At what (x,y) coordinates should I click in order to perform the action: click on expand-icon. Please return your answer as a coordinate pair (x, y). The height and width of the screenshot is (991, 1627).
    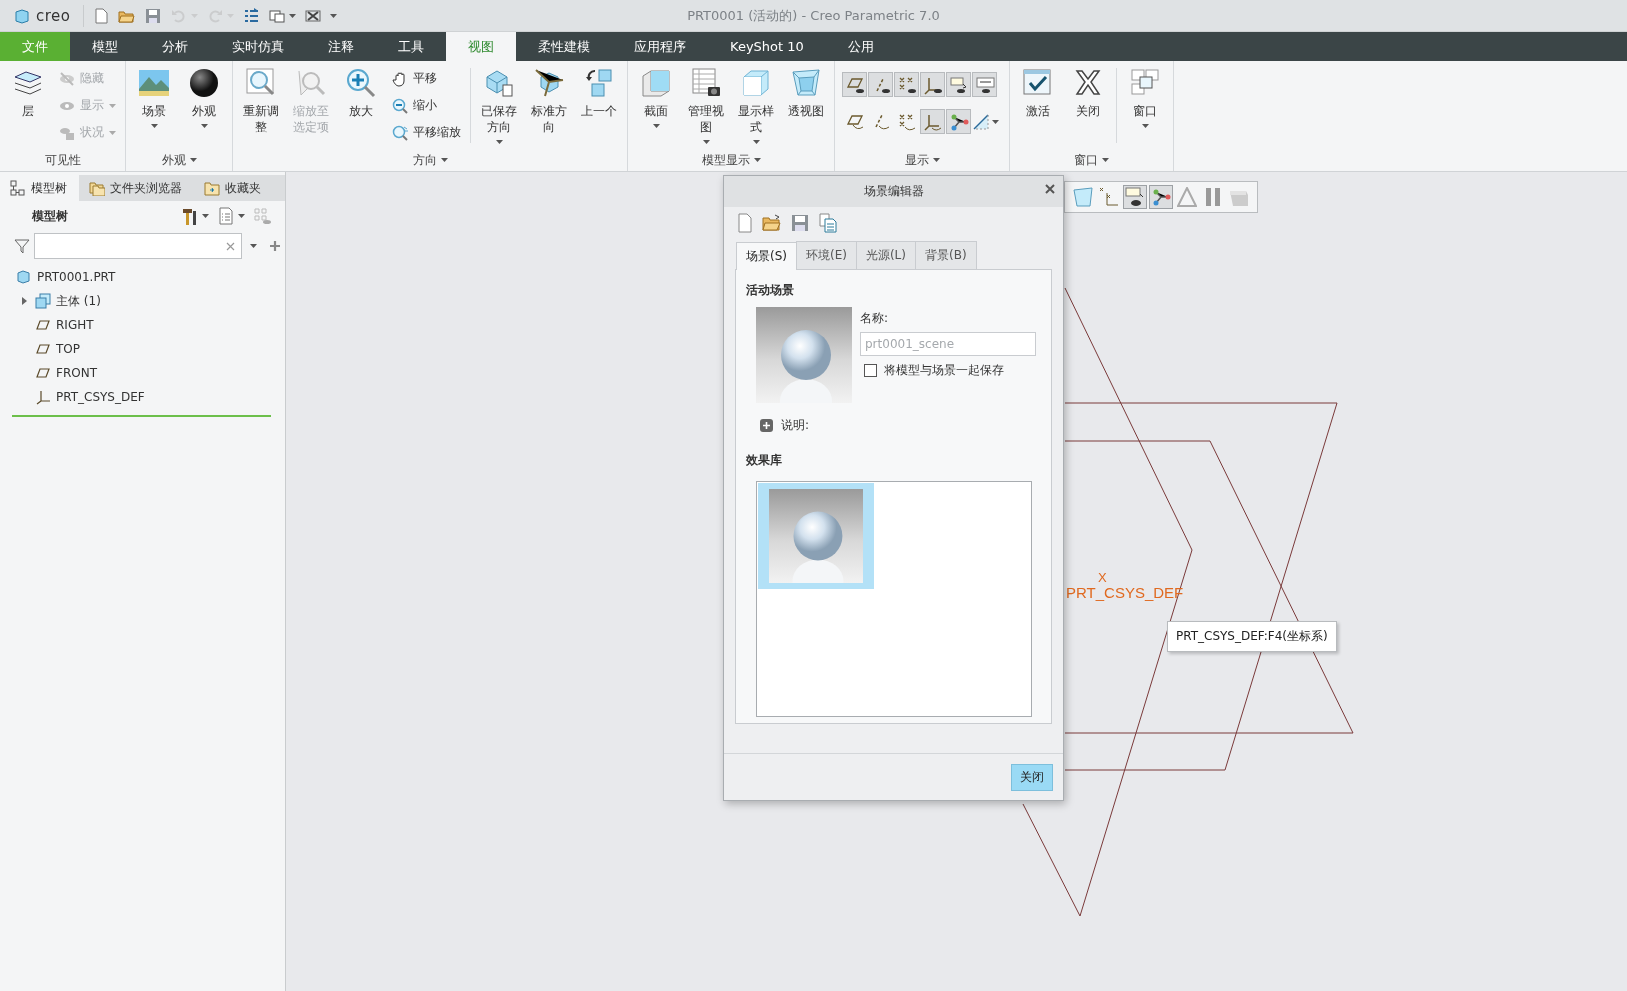
    Looking at the image, I should click on (766, 425).